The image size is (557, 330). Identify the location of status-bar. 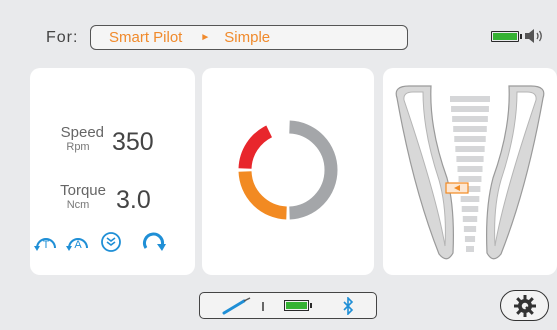
(288, 305).